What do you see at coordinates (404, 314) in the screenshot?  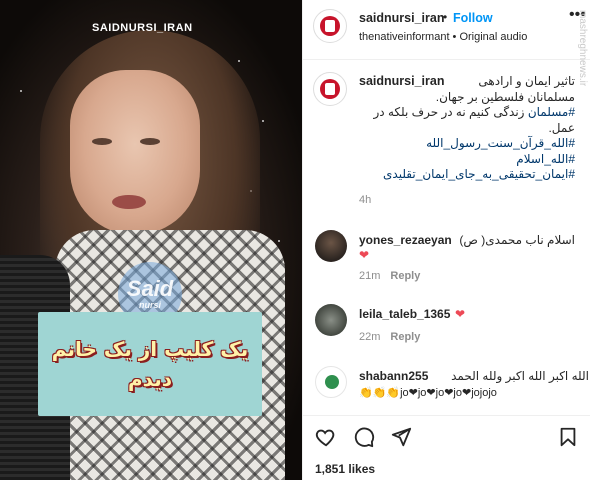 I see `comment-username-link: leila_taleb_1365` at bounding box center [404, 314].